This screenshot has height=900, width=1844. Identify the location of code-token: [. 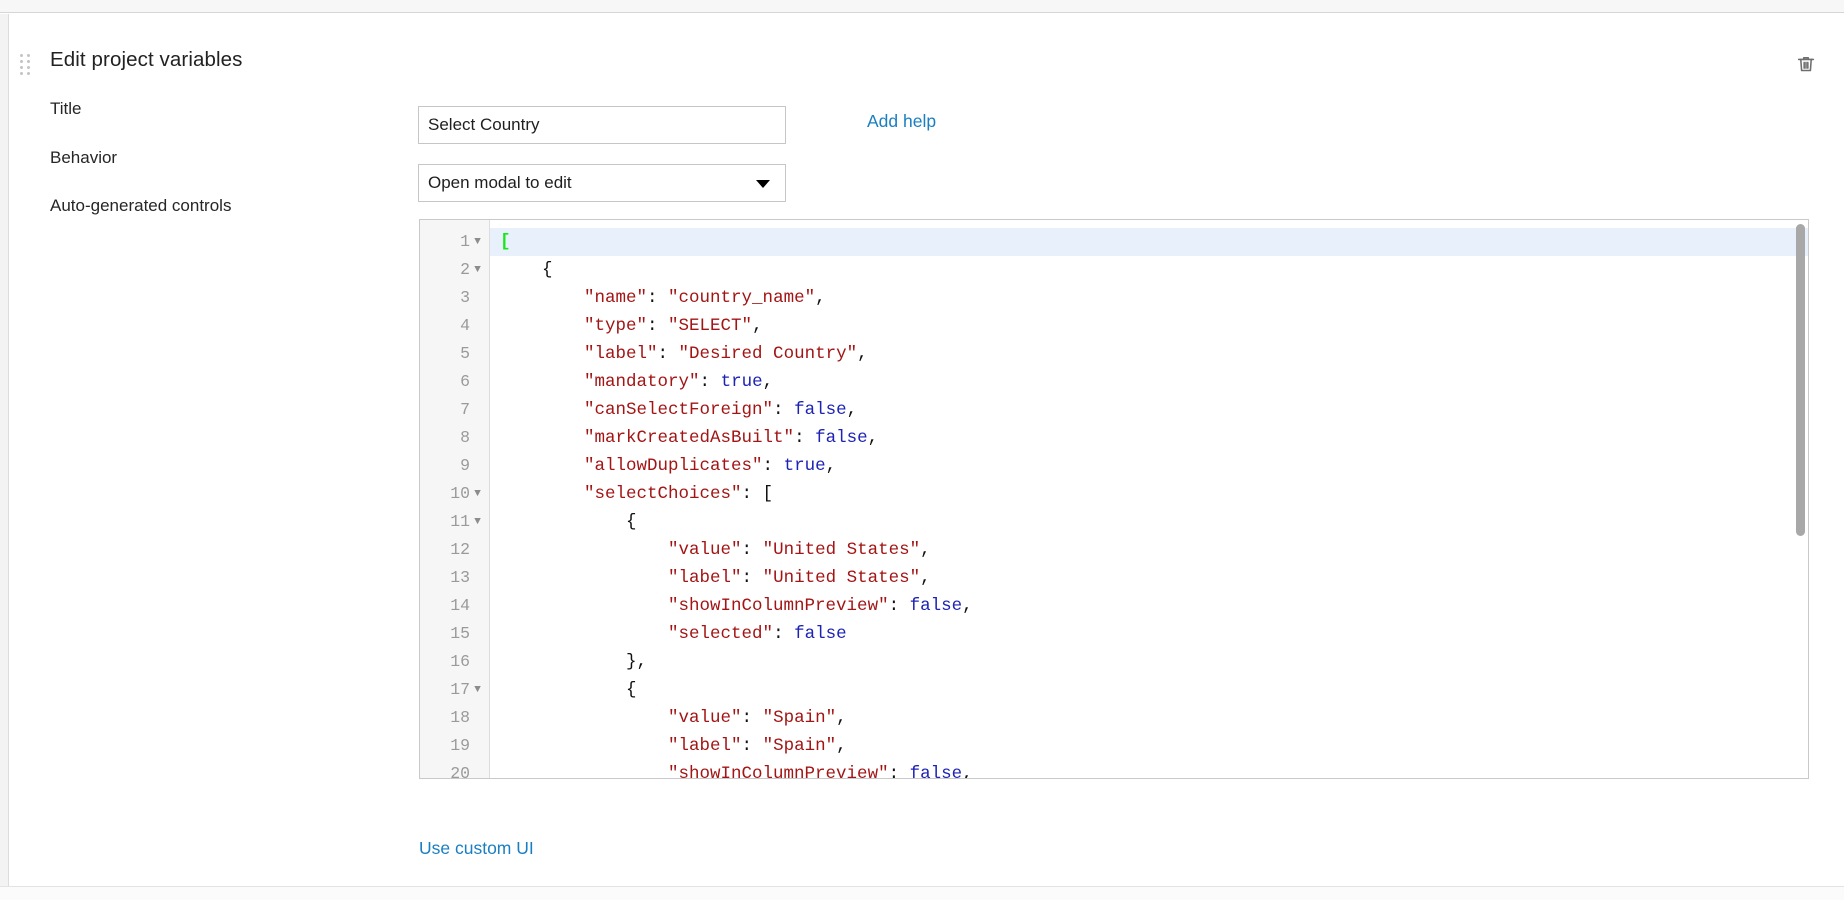
(505, 242).